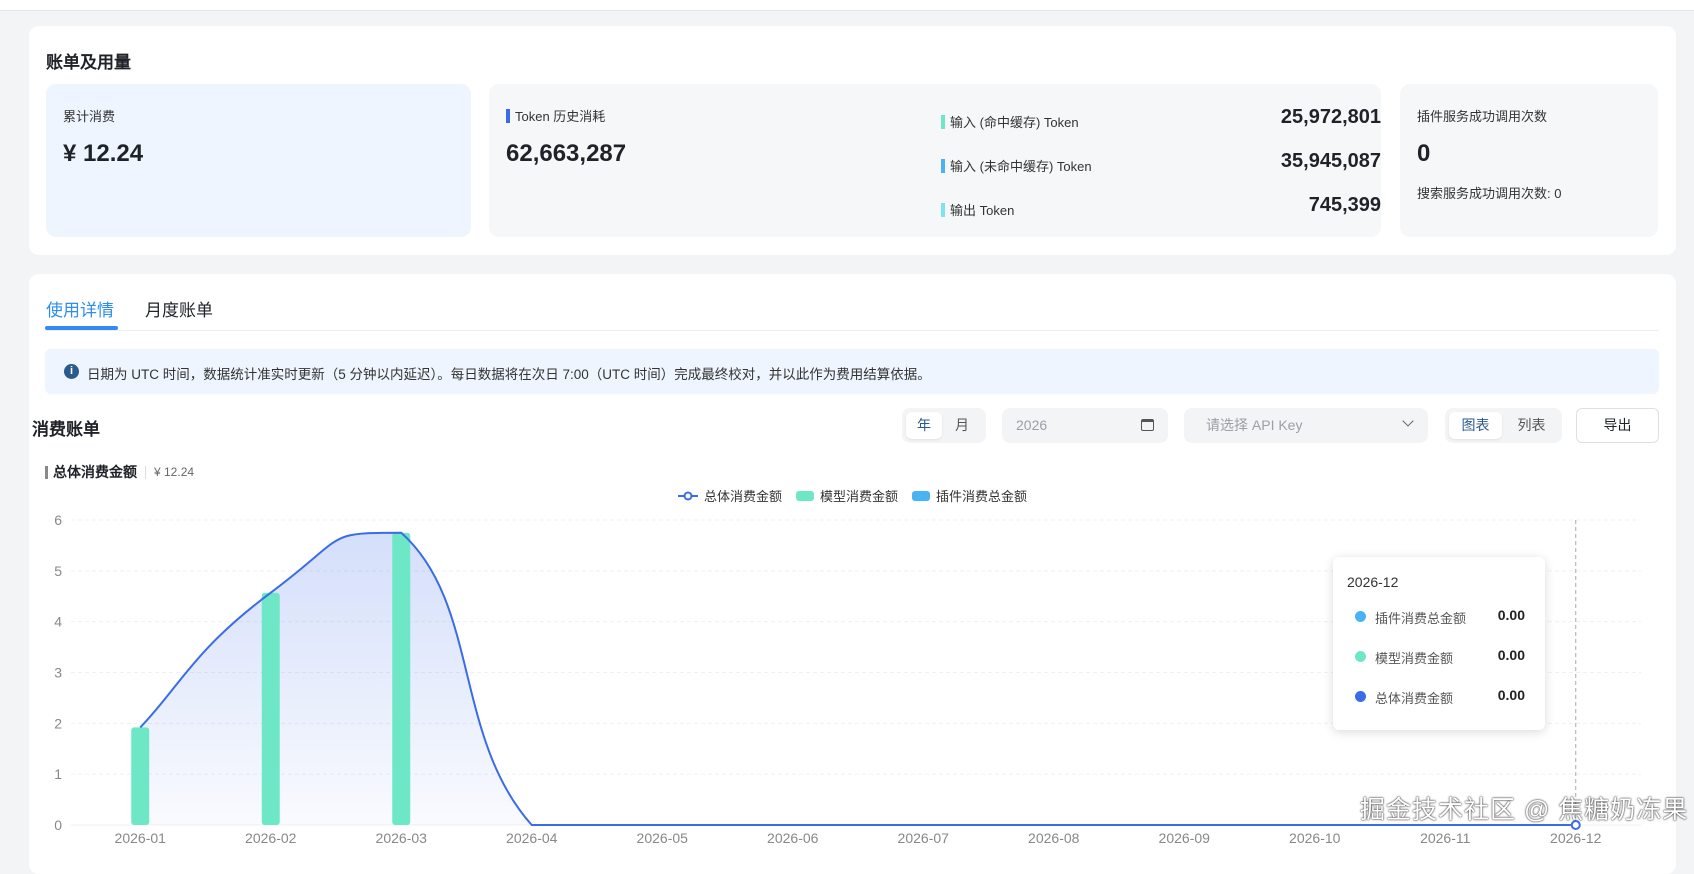 The height and width of the screenshot is (874, 1694). Describe the element at coordinates (1576, 836) in the screenshot. I see `x-tick-label: 2026-12` at that location.